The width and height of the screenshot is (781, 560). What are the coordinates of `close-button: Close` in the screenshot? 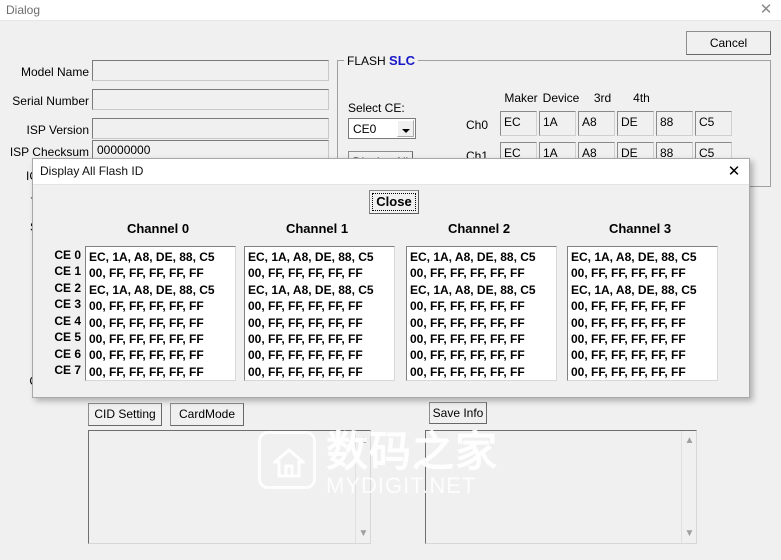 It's located at (394, 202).